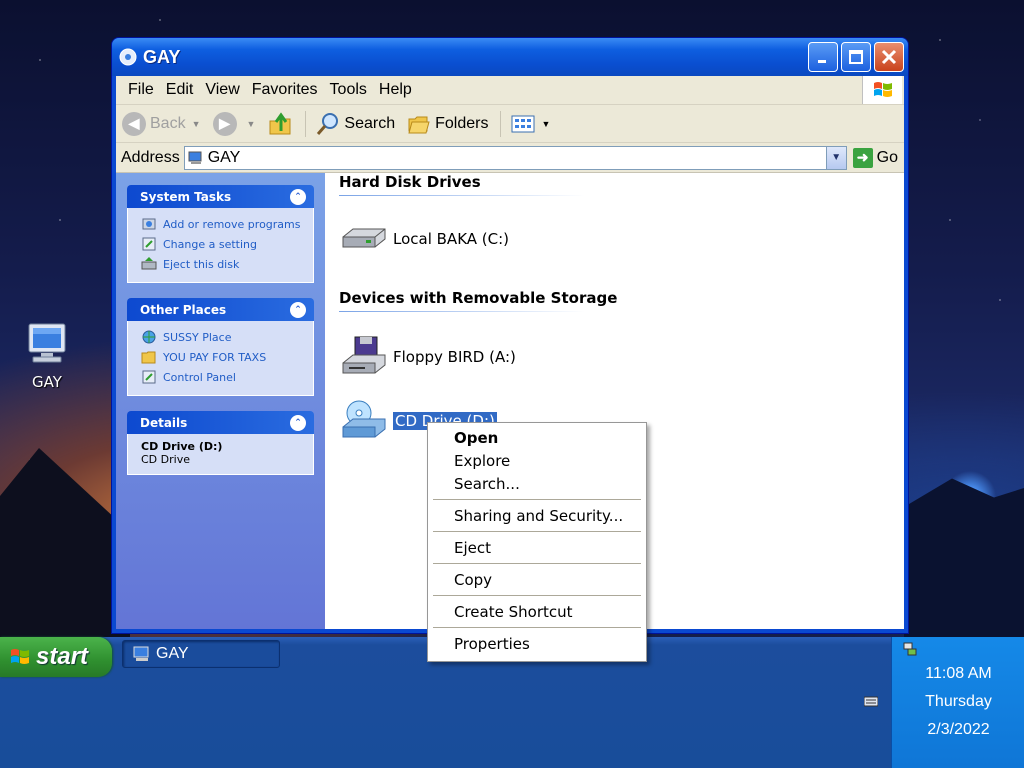 The height and width of the screenshot is (768, 1024). I want to click on chevron-down-icon: ▼, so click(836, 157).